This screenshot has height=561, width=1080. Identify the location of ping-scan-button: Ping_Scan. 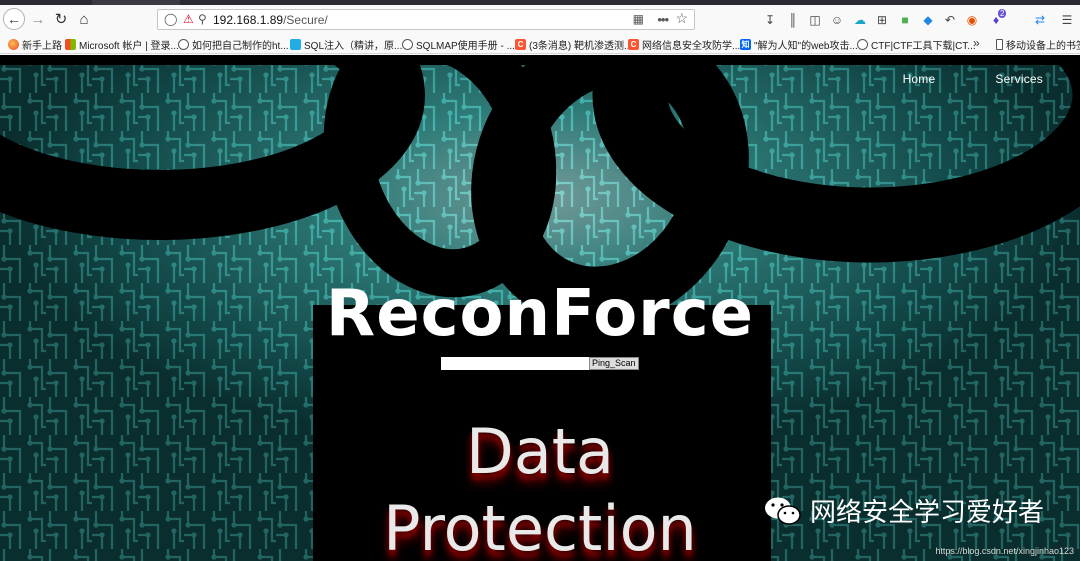
(614, 363).